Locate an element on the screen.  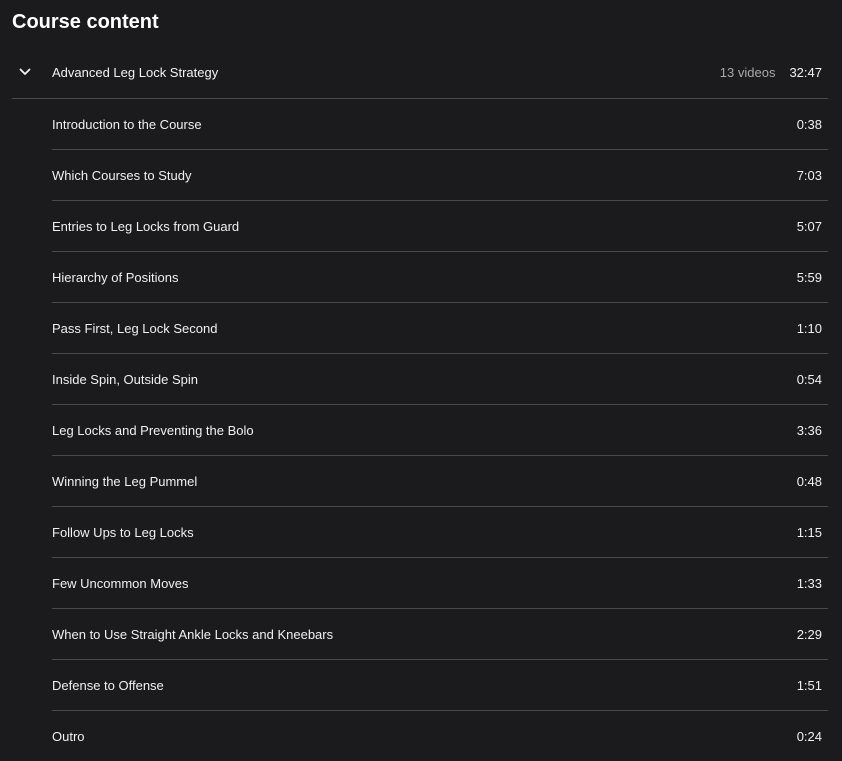
section-title: Advanced Leg Lock Strategy is located at coordinates (135, 72).